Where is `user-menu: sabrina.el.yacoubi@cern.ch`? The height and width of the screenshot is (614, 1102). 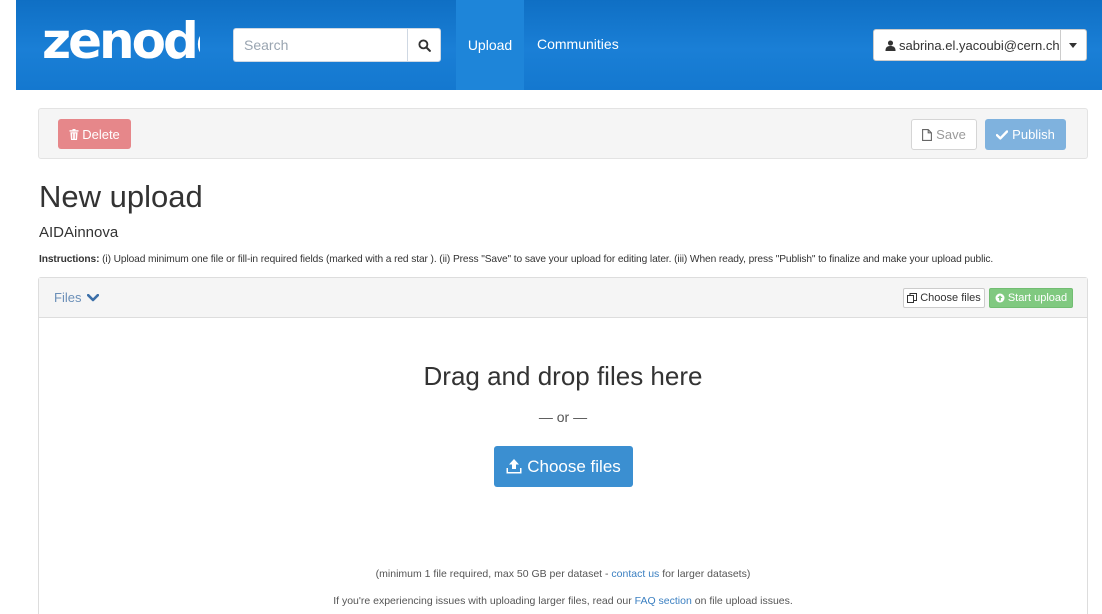 user-menu: sabrina.el.yacoubi@cern.ch is located at coordinates (980, 45).